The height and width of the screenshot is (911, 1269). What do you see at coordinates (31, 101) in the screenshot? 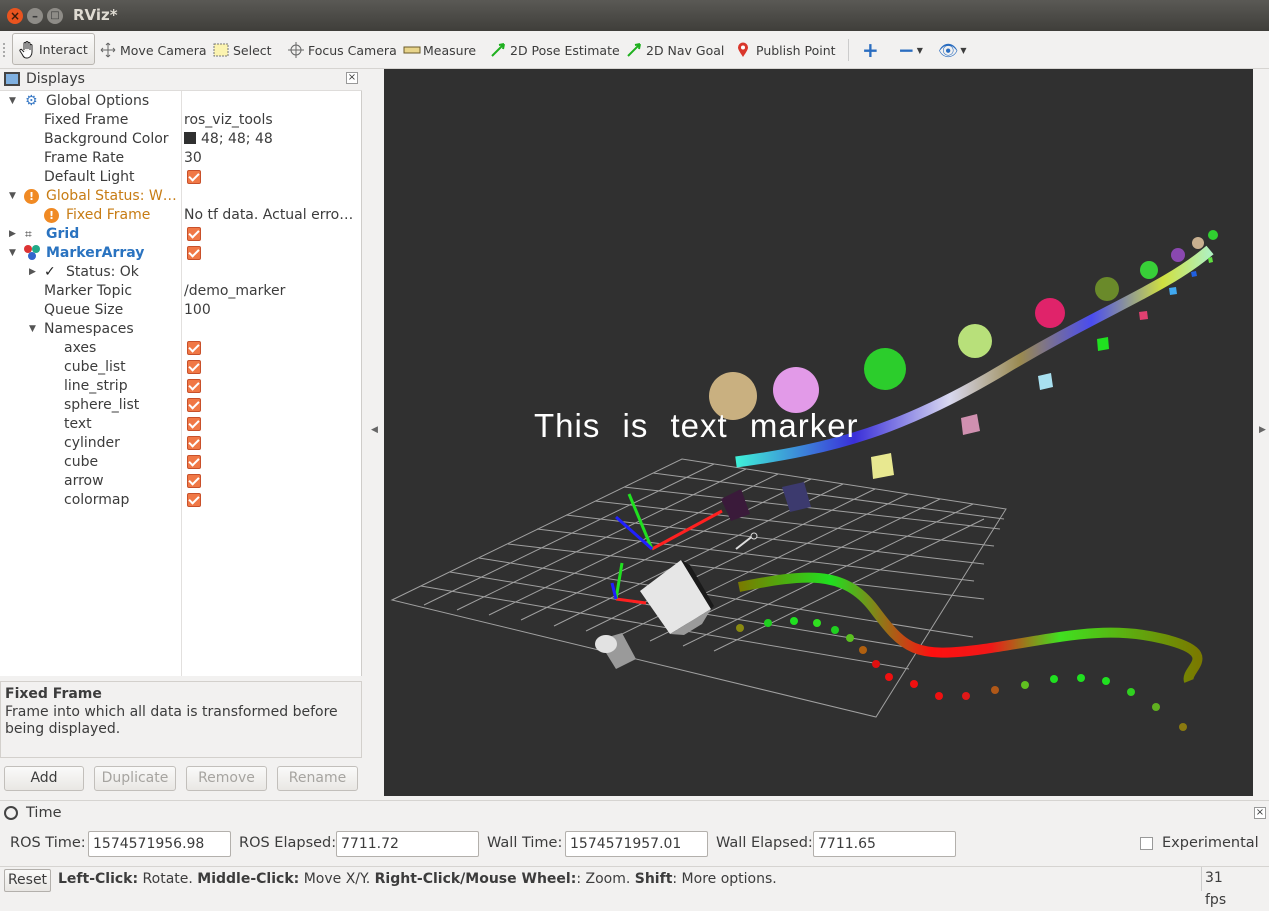
I see `gear-icon: ⚙` at bounding box center [31, 101].